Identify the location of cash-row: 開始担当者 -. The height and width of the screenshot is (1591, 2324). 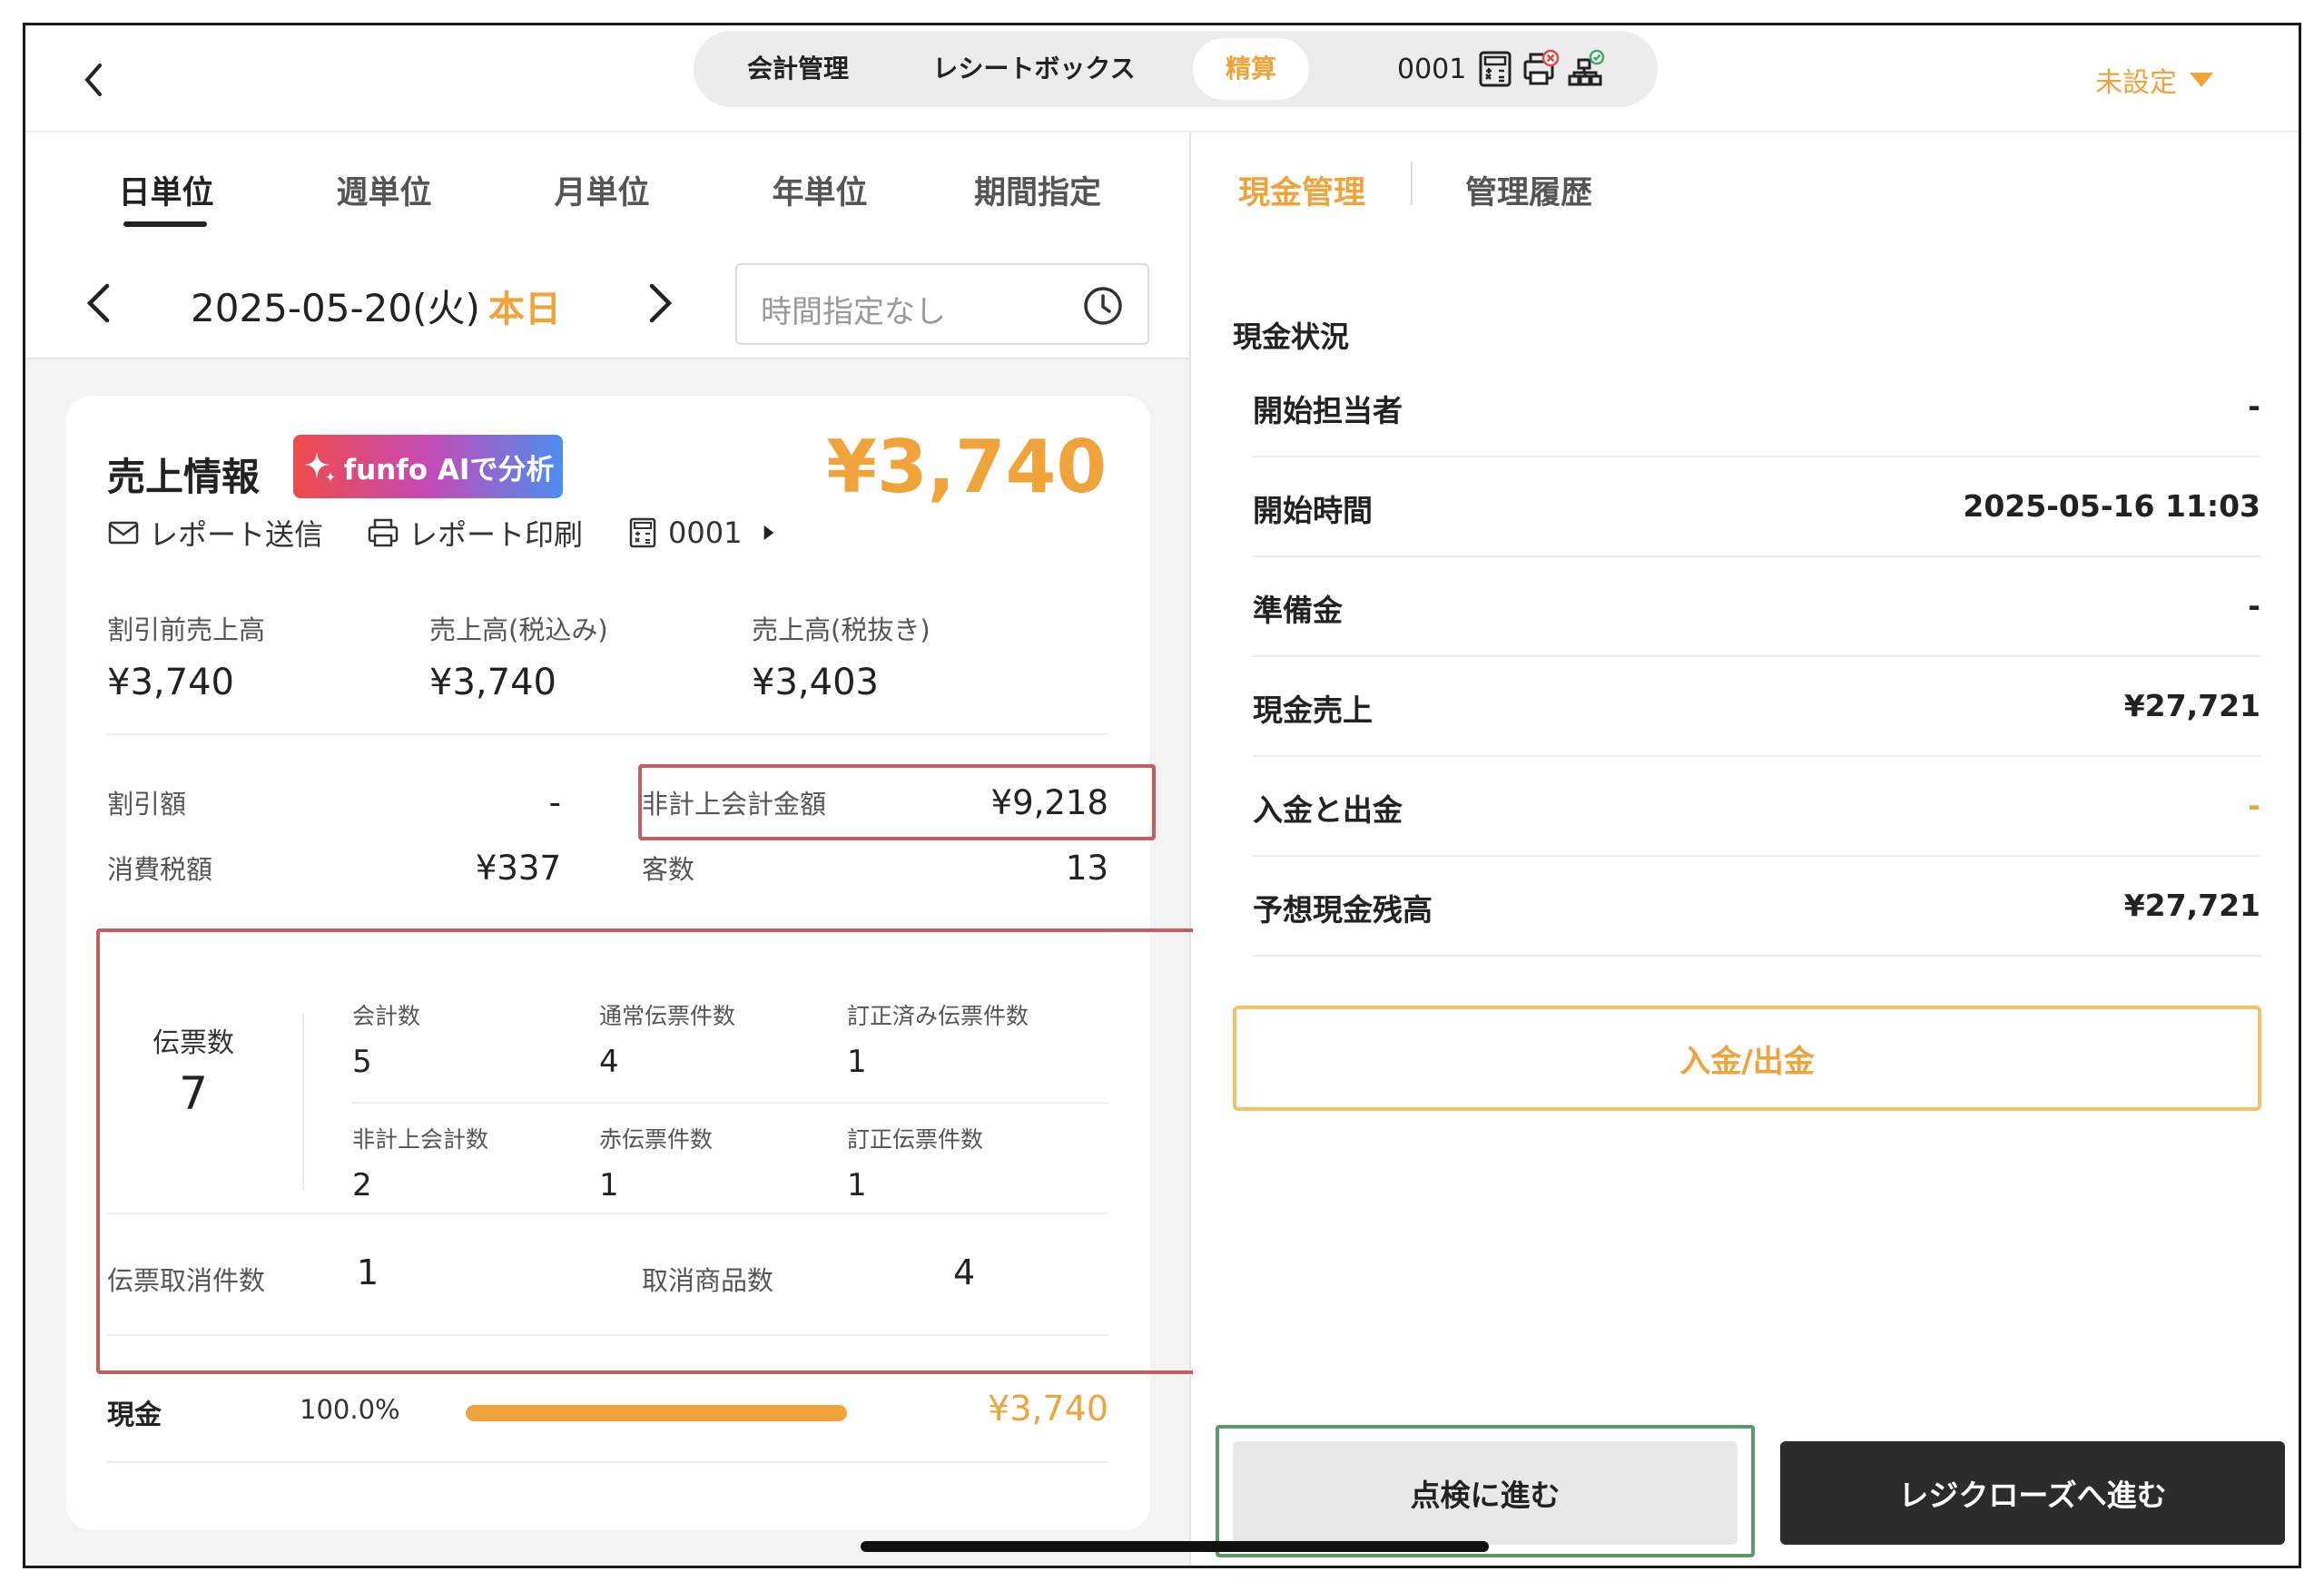
(1756, 408).